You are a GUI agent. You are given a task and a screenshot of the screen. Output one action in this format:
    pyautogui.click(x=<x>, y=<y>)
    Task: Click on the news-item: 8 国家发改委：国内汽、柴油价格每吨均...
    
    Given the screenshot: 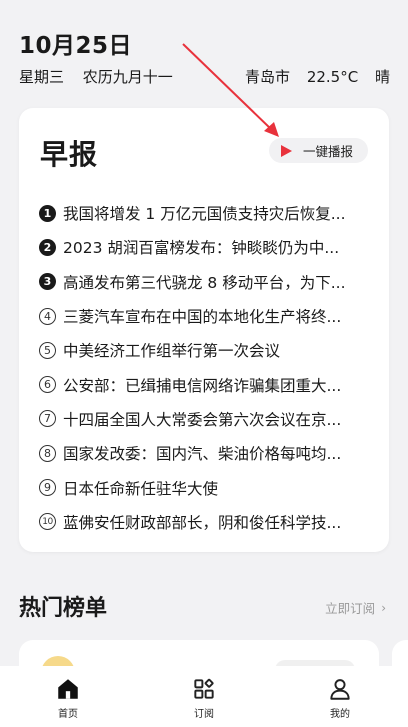 What is the action you would take?
    pyautogui.click(x=204, y=453)
    